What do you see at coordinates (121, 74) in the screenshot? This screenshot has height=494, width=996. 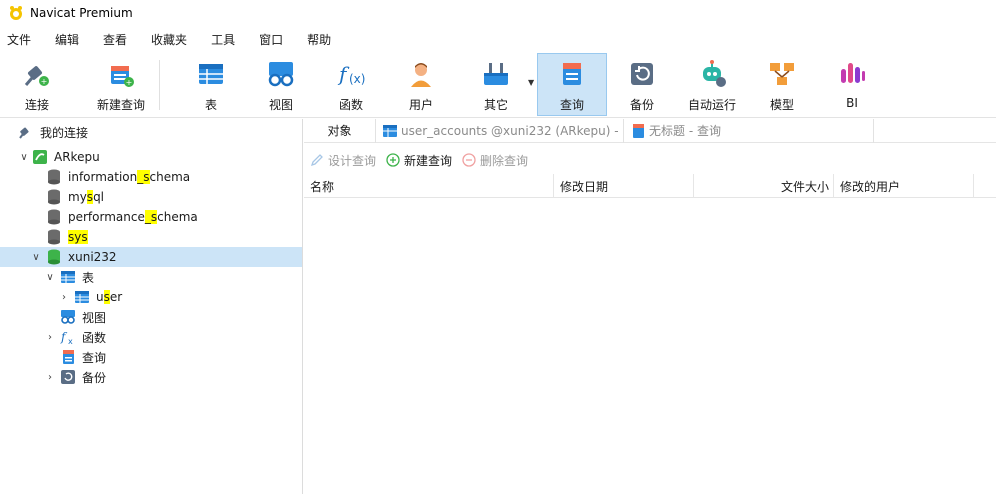 I see `new-query-icon: +` at bounding box center [121, 74].